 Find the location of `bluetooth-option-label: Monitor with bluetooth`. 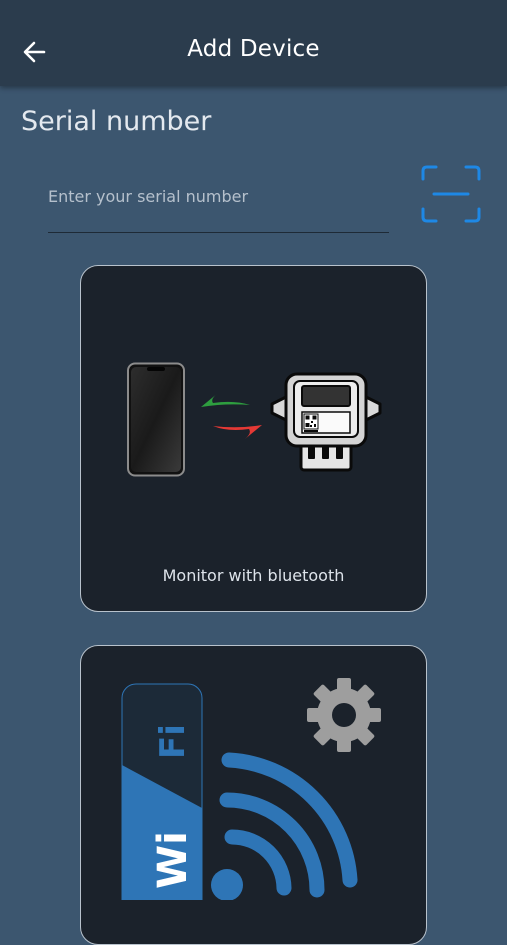

bluetooth-option-label: Monitor with bluetooth is located at coordinates (253, 575).